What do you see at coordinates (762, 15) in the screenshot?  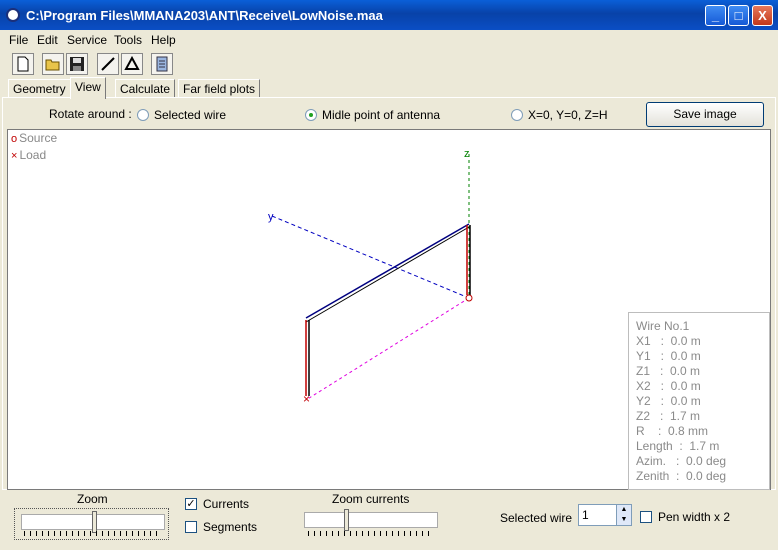 I see `close-button: X` at bounding box center [762, 15].